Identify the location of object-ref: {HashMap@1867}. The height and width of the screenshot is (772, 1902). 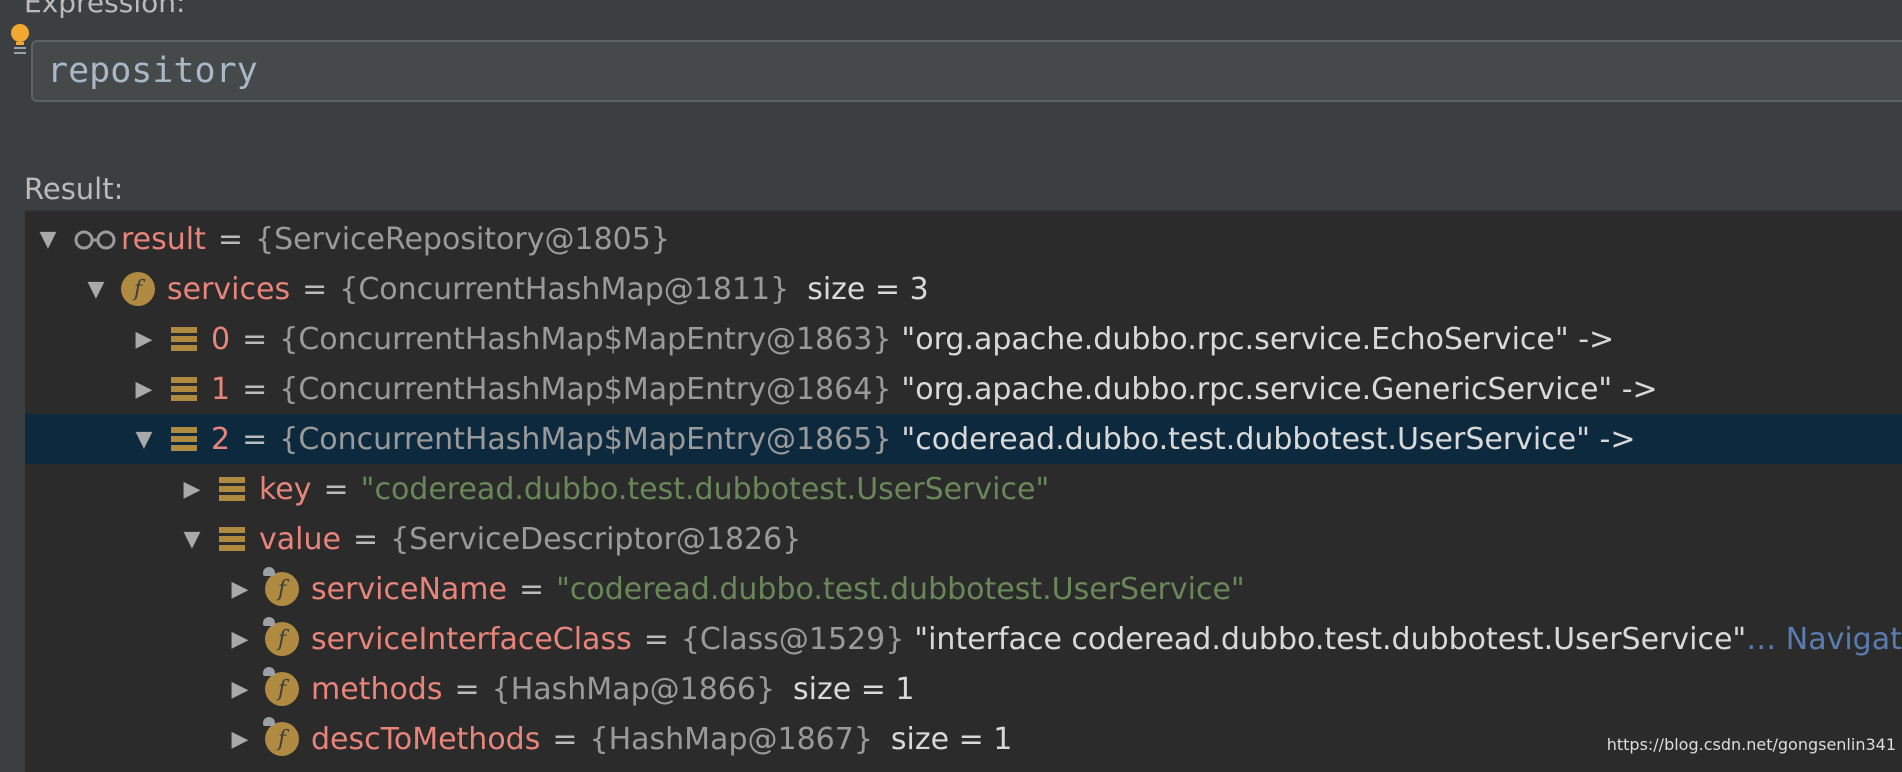
(731, 739).